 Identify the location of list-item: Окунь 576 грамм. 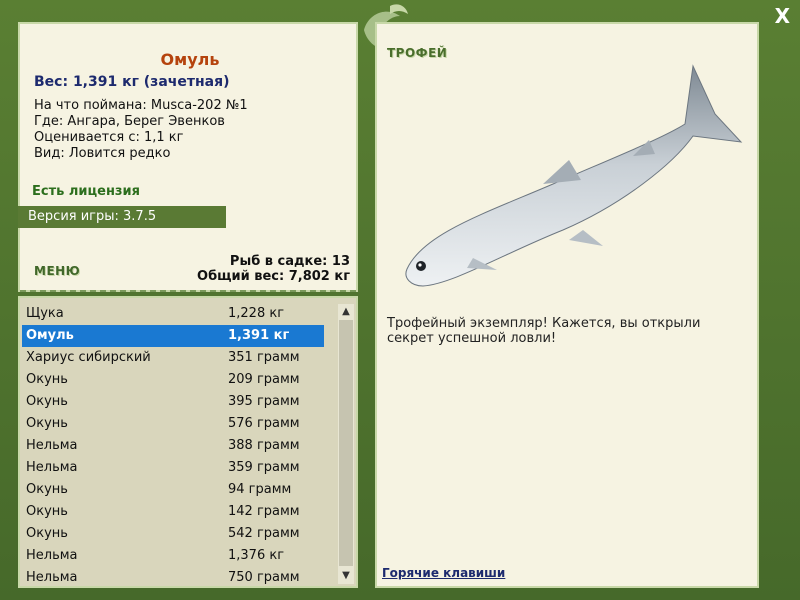
(173, 424).